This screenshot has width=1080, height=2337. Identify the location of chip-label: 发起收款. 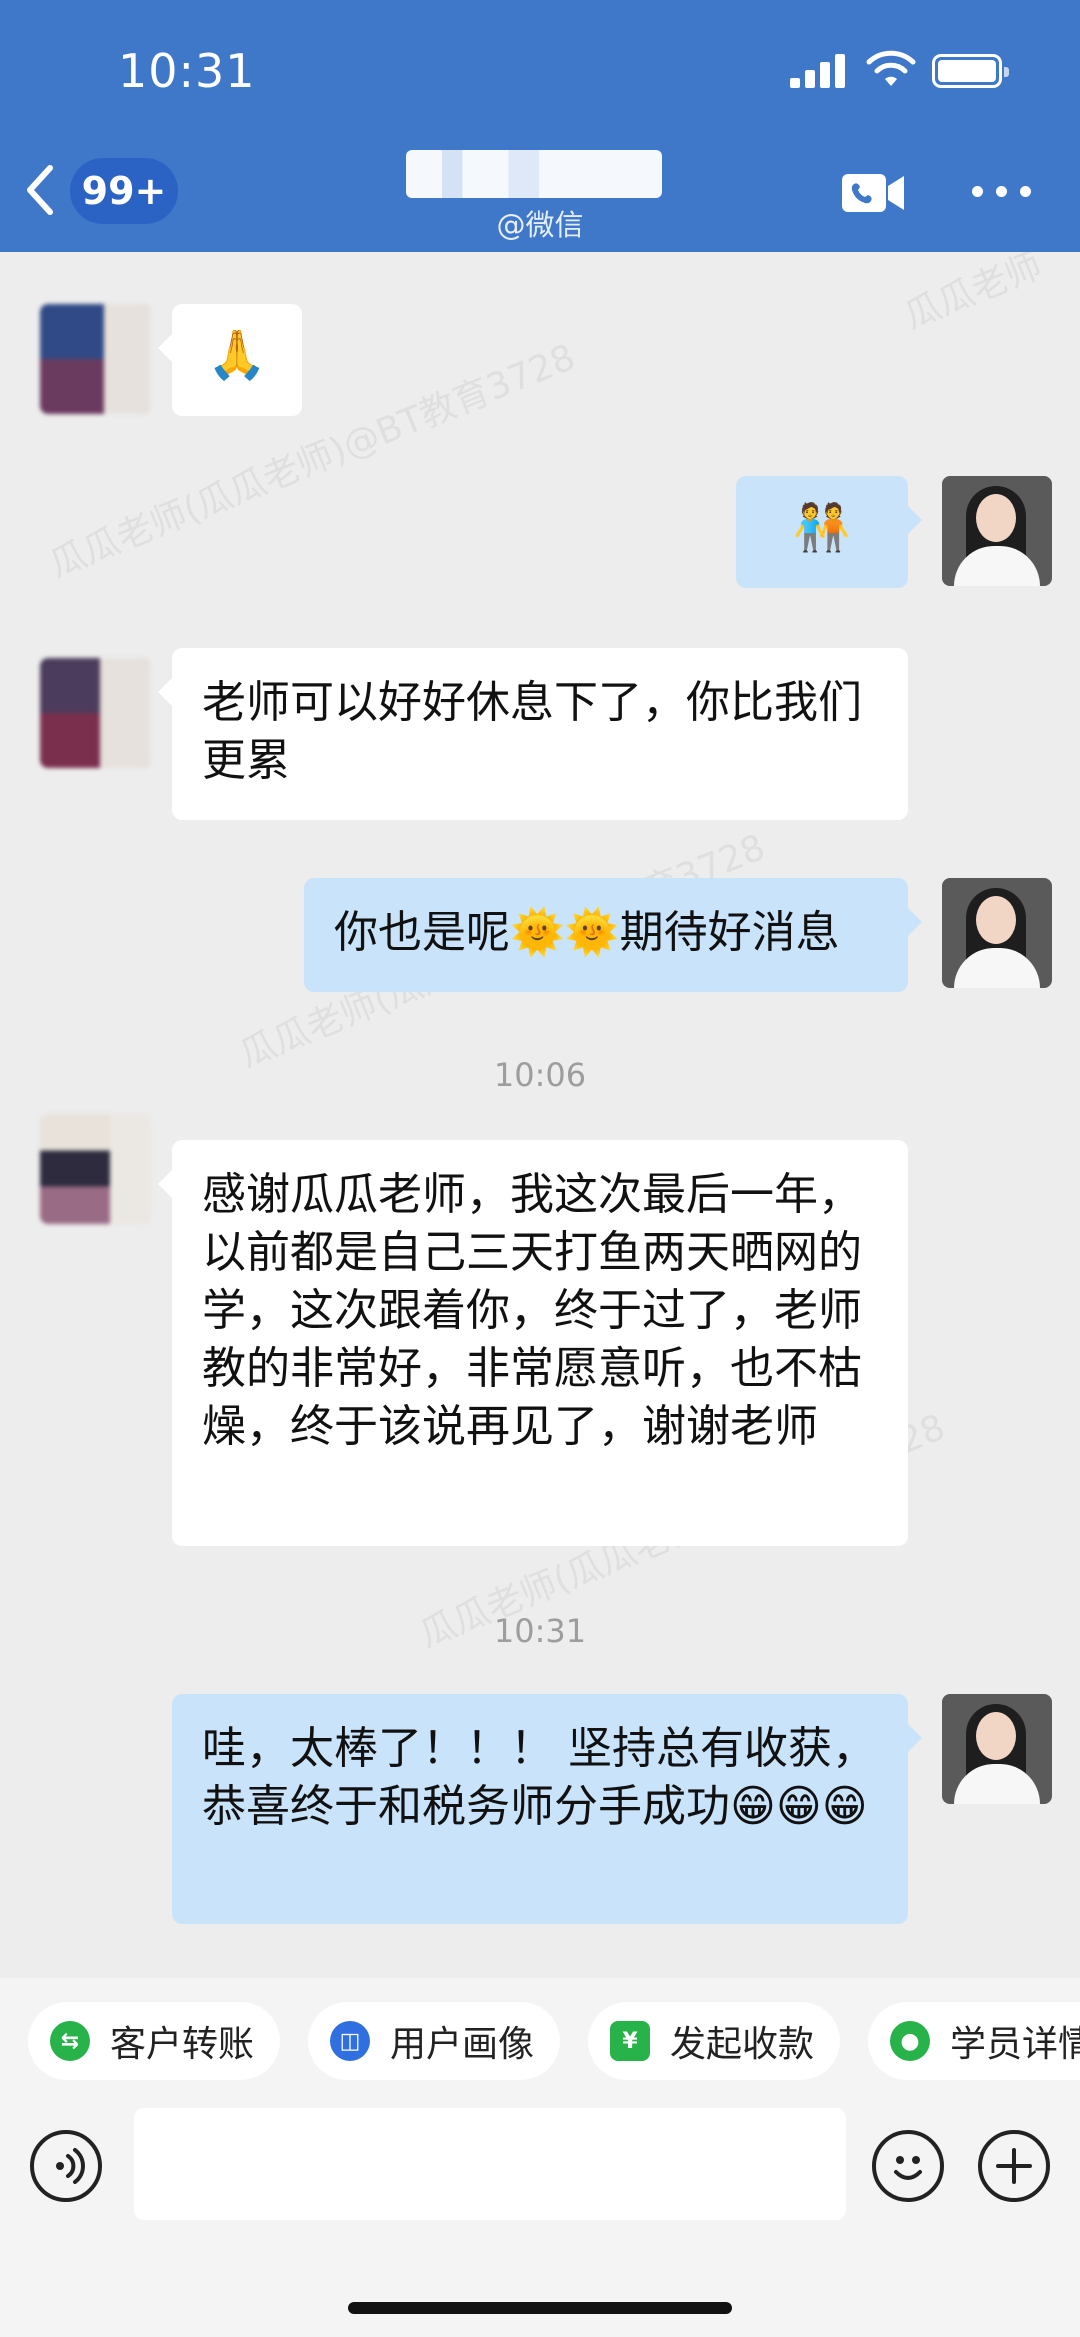
(742, 2044).